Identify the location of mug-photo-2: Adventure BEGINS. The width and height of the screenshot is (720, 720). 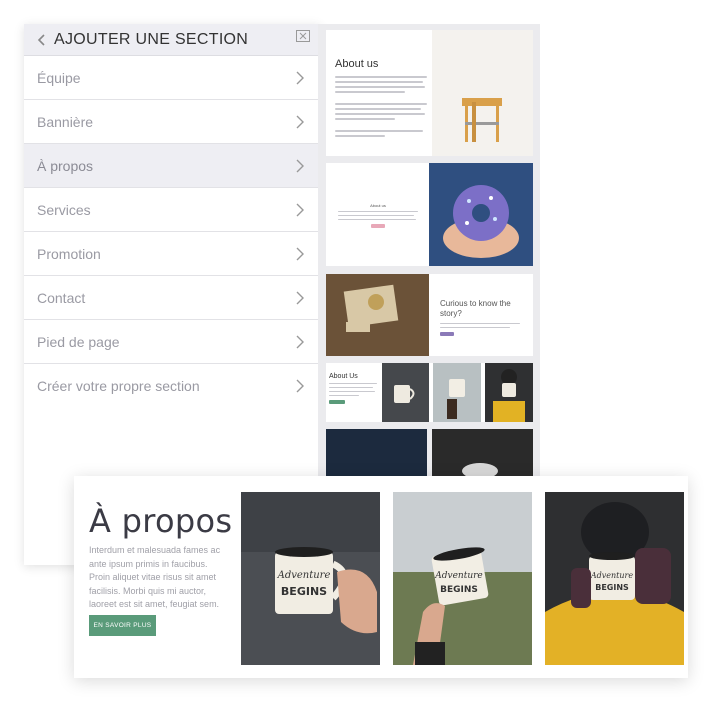
(462, 578).